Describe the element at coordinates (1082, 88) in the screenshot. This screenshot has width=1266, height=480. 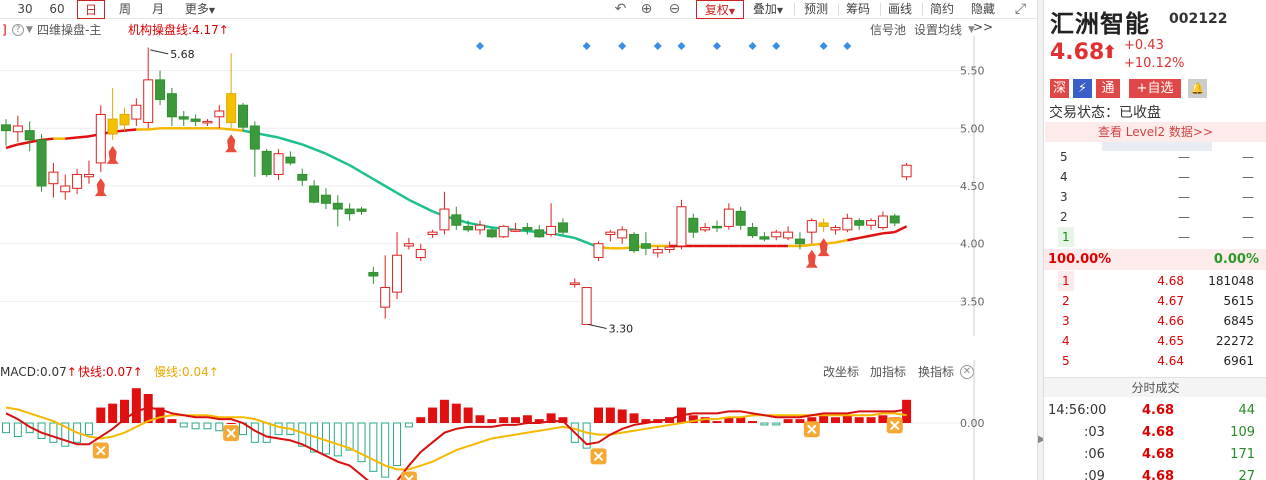
I see `lightning-icon: ⚡` at that location.